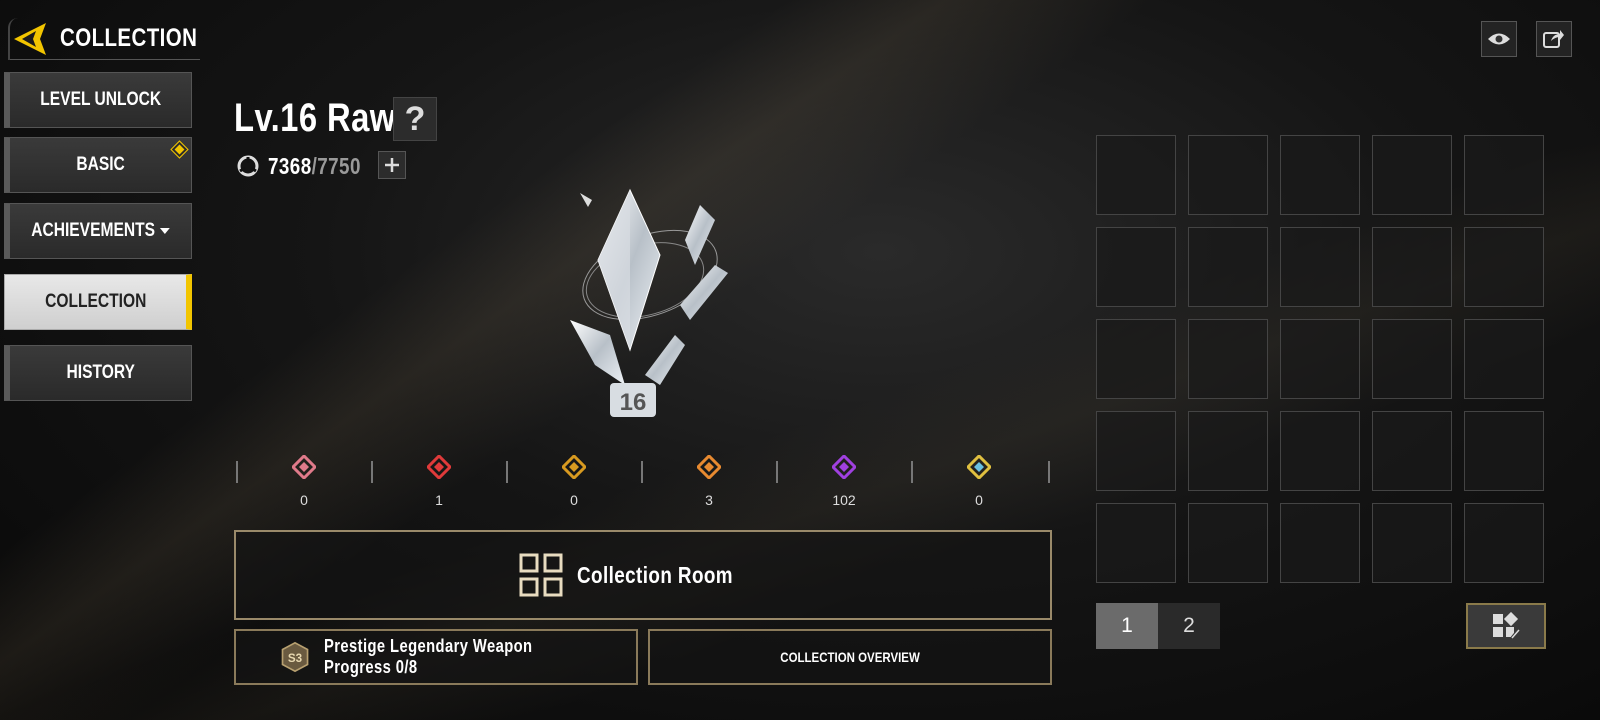 This screenshot has height=720, width=1600. Describe the element at coordinates (1189, 626) in the screenshot. I see `page-2-button: 2` at that location.